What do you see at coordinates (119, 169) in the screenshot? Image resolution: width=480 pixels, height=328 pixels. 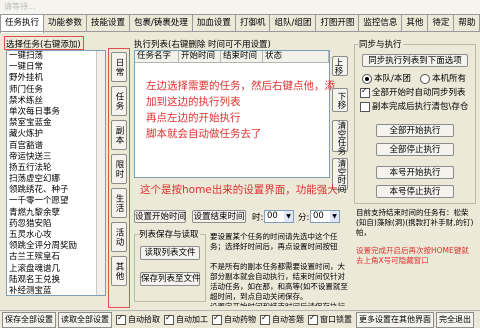 I see `category-button-3: 限时` at bounding box center [119, 169].